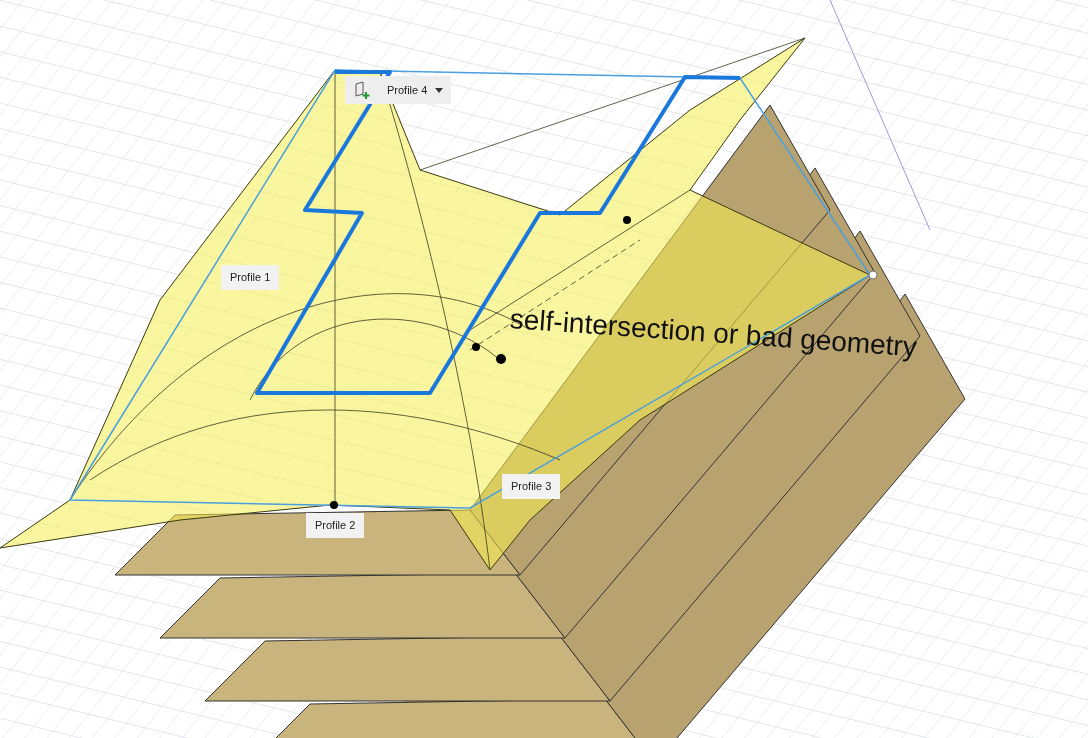 The height and width of the screenshot is (738, 1088). What do you see at coordinates (713, 333) in the screenshot?
I see `warning-text: self-intersection or bad geometry` at bounding box center [713, 333].